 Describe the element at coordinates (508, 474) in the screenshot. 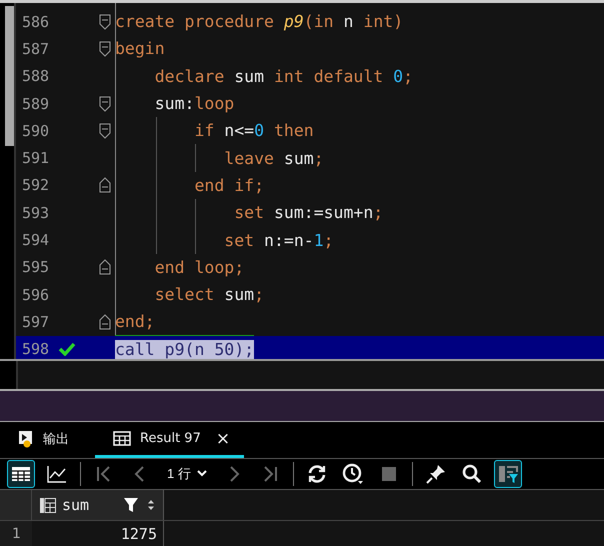

I see `panel-button` at that location.